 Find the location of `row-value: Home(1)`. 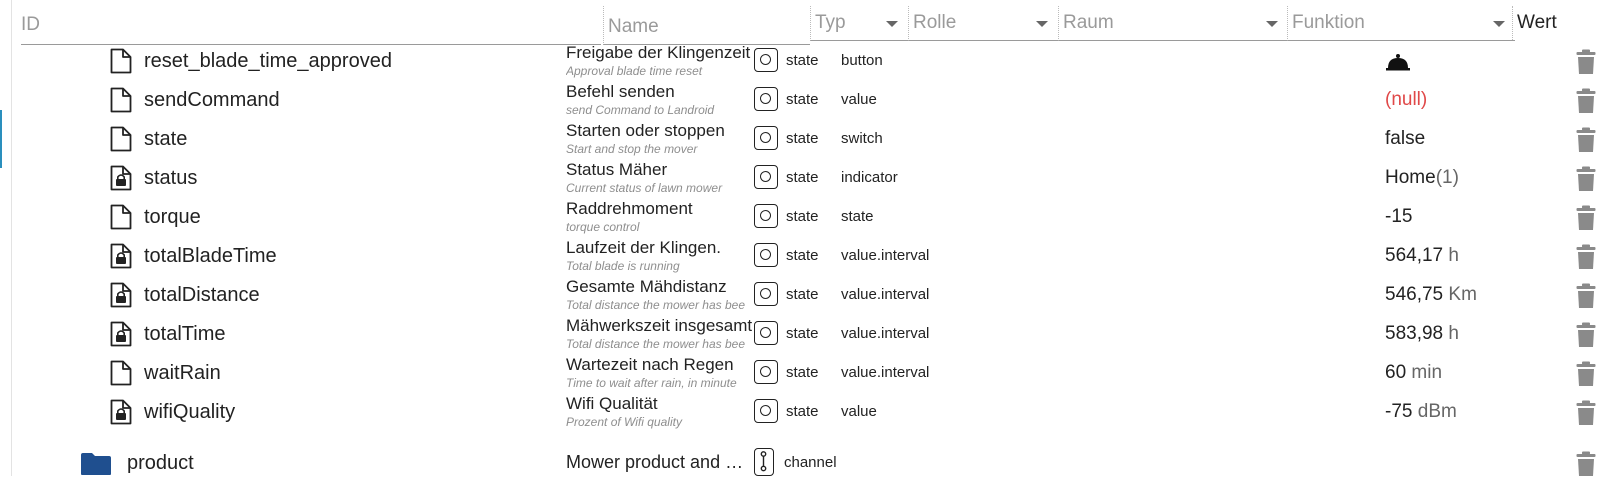

row-value: Home(1) is located at coordinates (1422, 178).